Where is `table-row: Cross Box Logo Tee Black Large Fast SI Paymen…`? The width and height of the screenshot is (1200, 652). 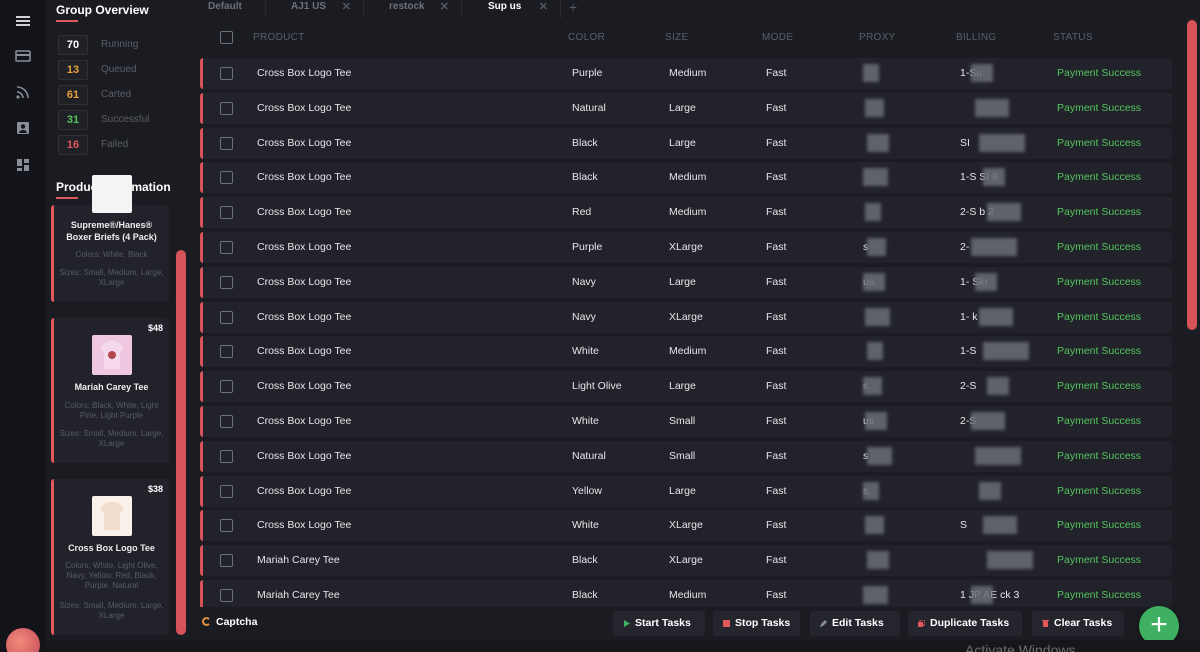 table-row: Cross Box Logo Tee Black Large Fast SI Paymen… is located at coordinates (686, 143).